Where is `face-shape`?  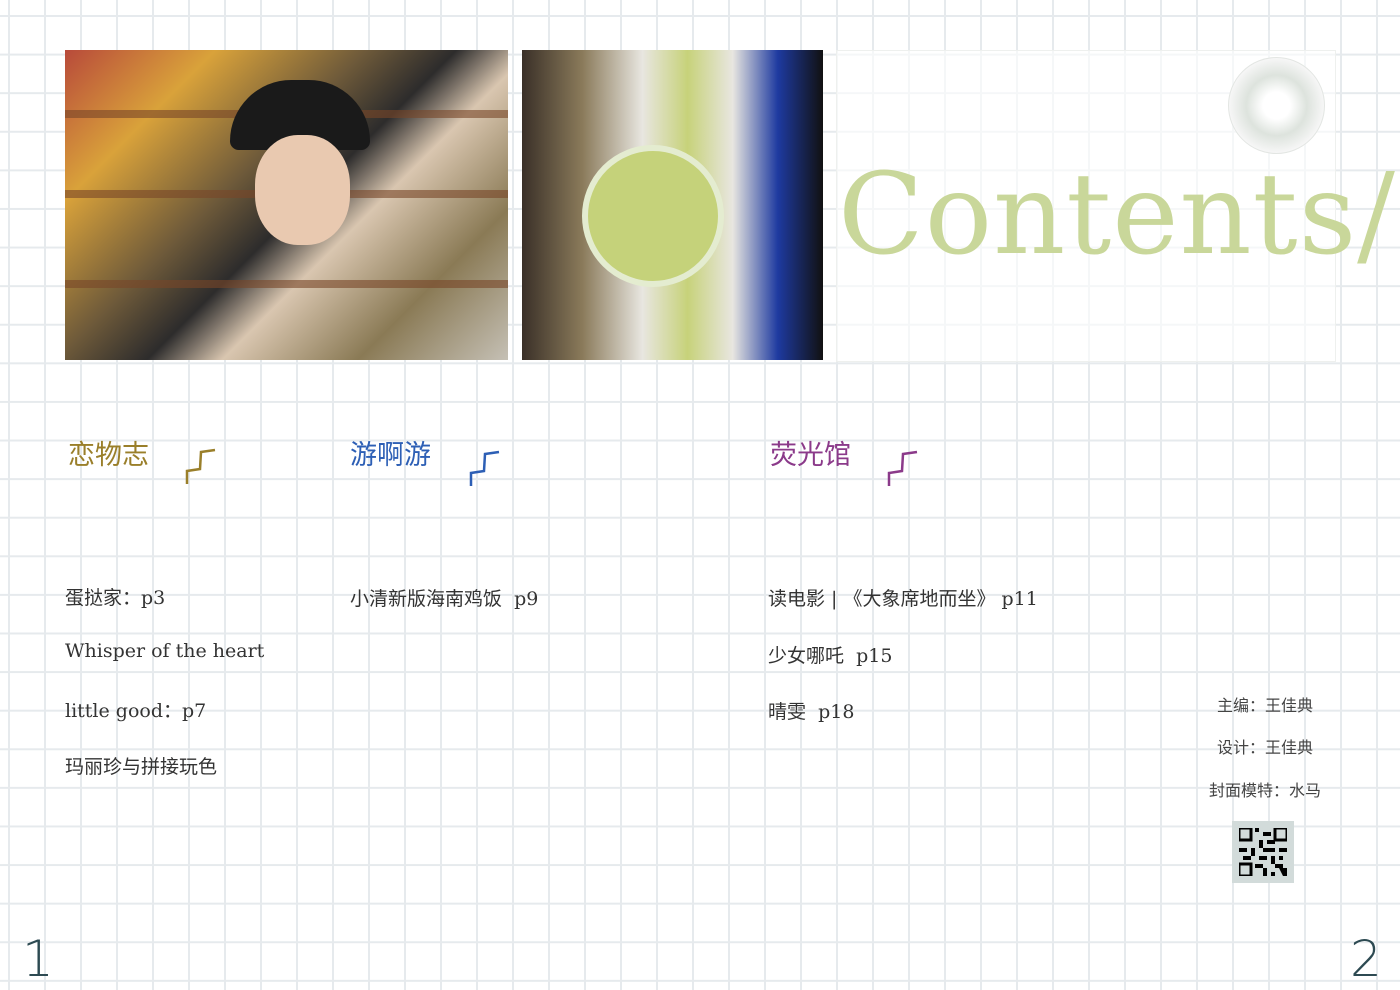 face-shape is located at coordinates (302, 190).